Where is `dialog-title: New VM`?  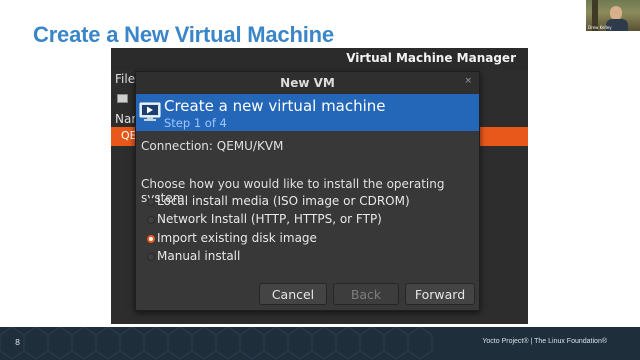 dialog-title: New VM is located at coordinates (307, 83).